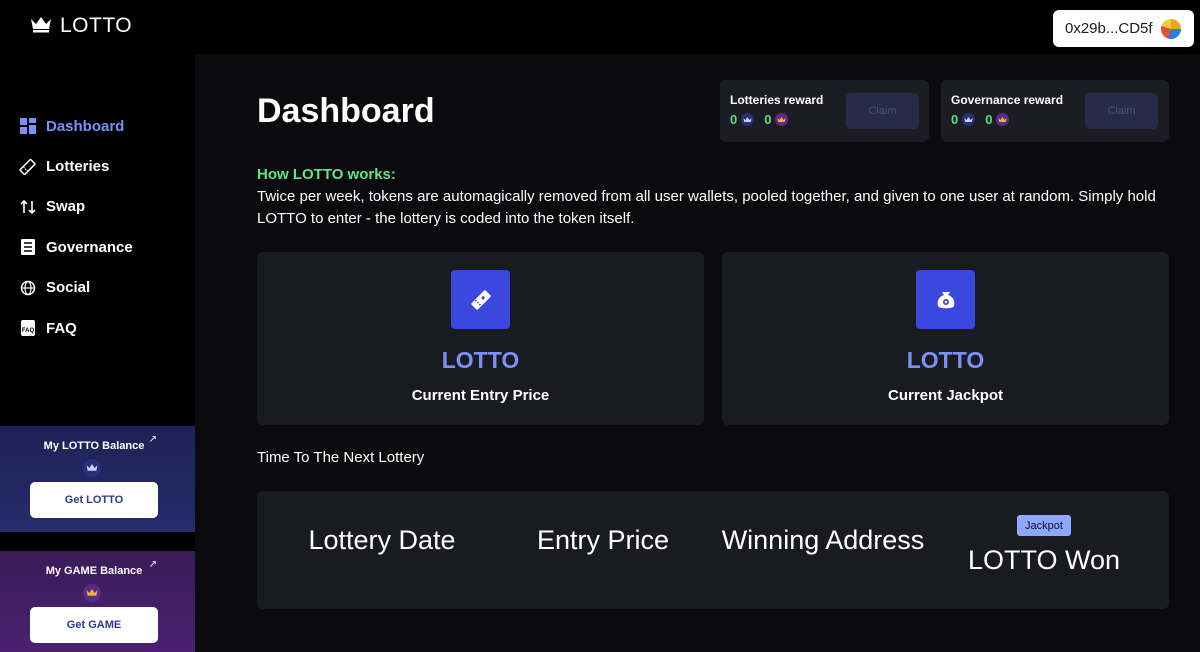  Describe the element at coordinates (326, 174) in the screenshot. I see `how-it-works-title: How LOTTO works:` at that location.